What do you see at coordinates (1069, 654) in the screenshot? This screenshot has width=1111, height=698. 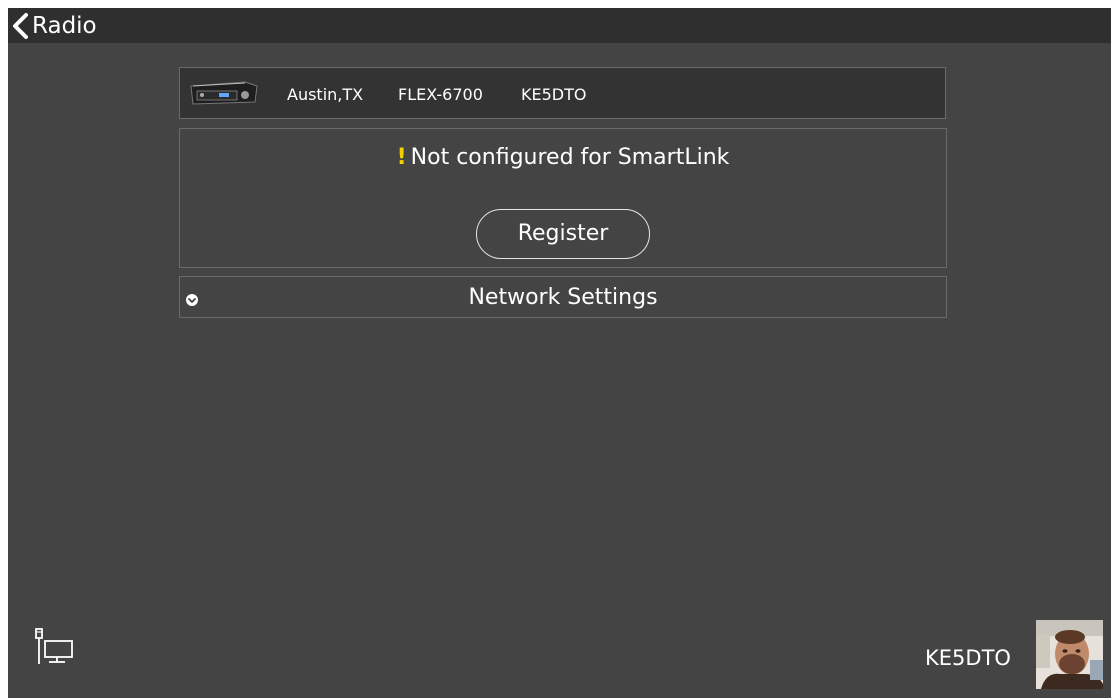 I see `user-avatar` at bounding box center [1069, 654].